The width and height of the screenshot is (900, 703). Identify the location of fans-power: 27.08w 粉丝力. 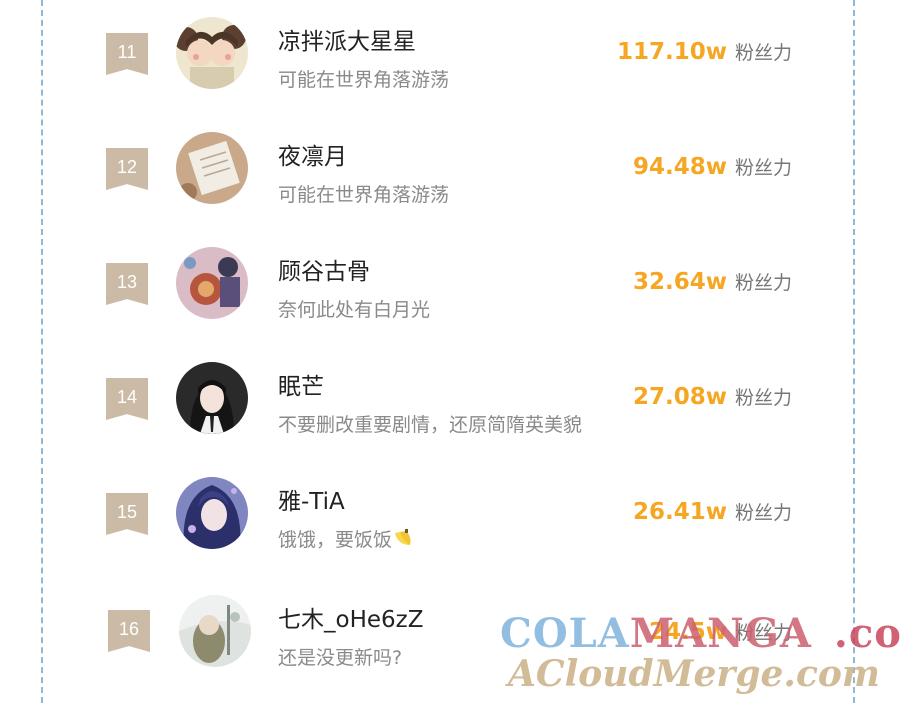
(712, 396).